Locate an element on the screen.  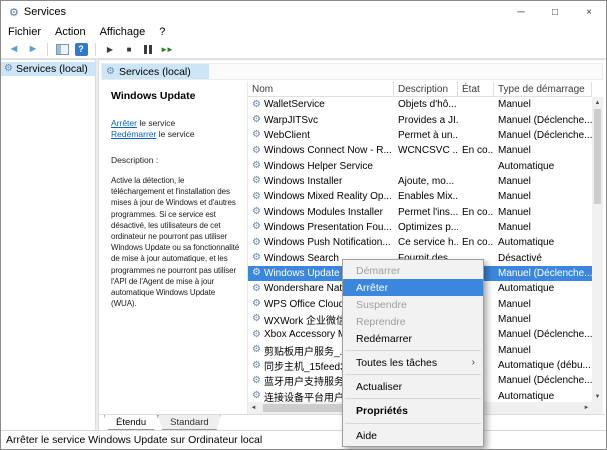
list-header: ˆ Nom Description État Type de démarrage is located at coordinates (420, 89).